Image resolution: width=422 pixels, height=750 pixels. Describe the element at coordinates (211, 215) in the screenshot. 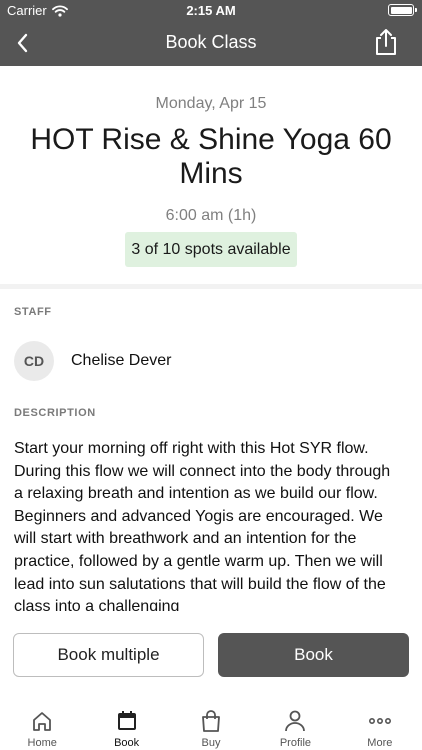

I see `class-time: 6:00 am (1h)` at that location.